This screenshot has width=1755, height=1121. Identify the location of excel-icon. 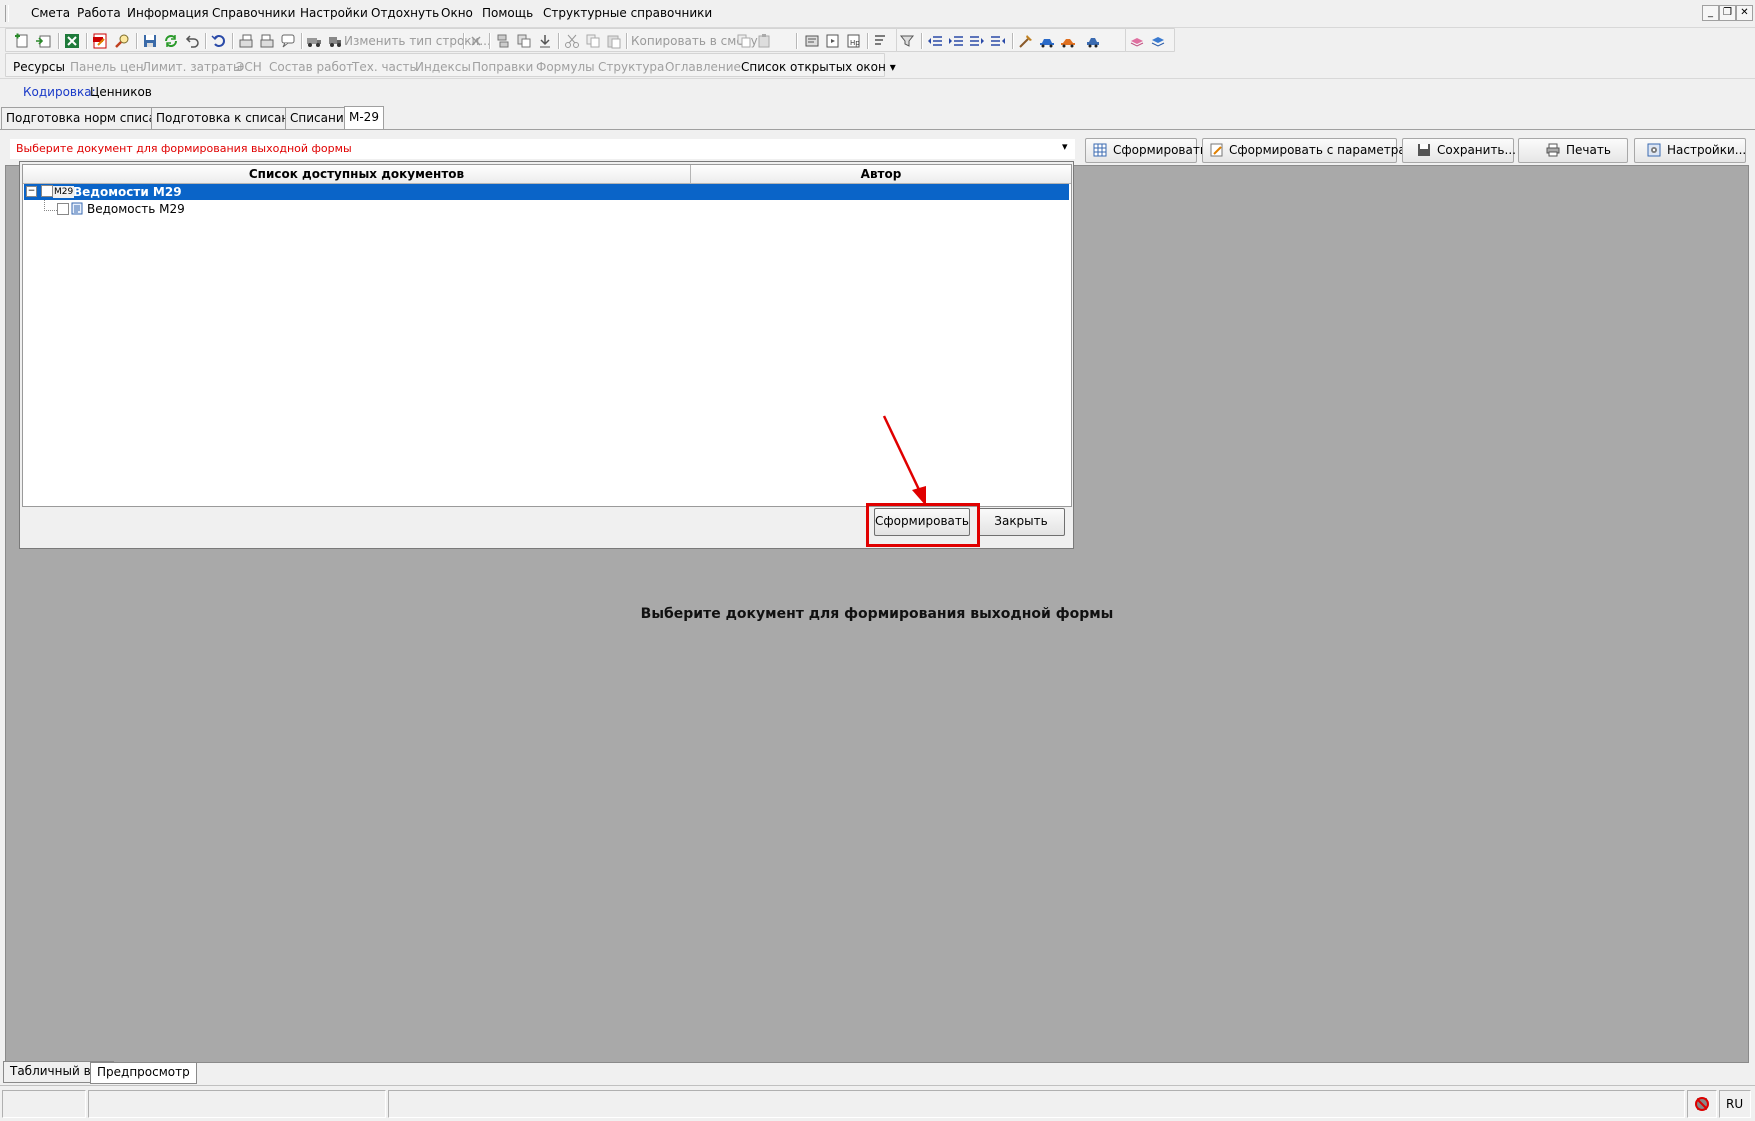
(72, 41).